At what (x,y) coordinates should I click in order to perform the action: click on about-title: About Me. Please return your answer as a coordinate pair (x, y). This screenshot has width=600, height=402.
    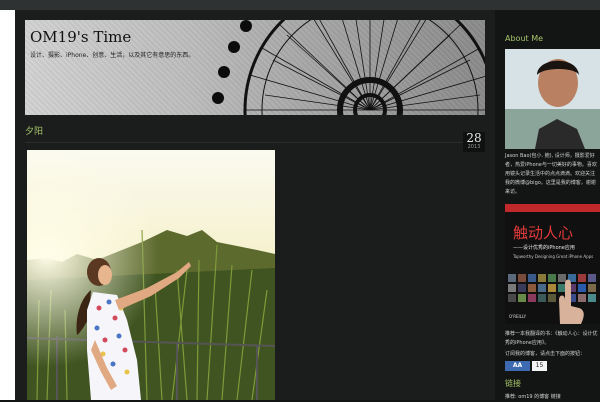
    Looking at the image, I should click on (524, 38).